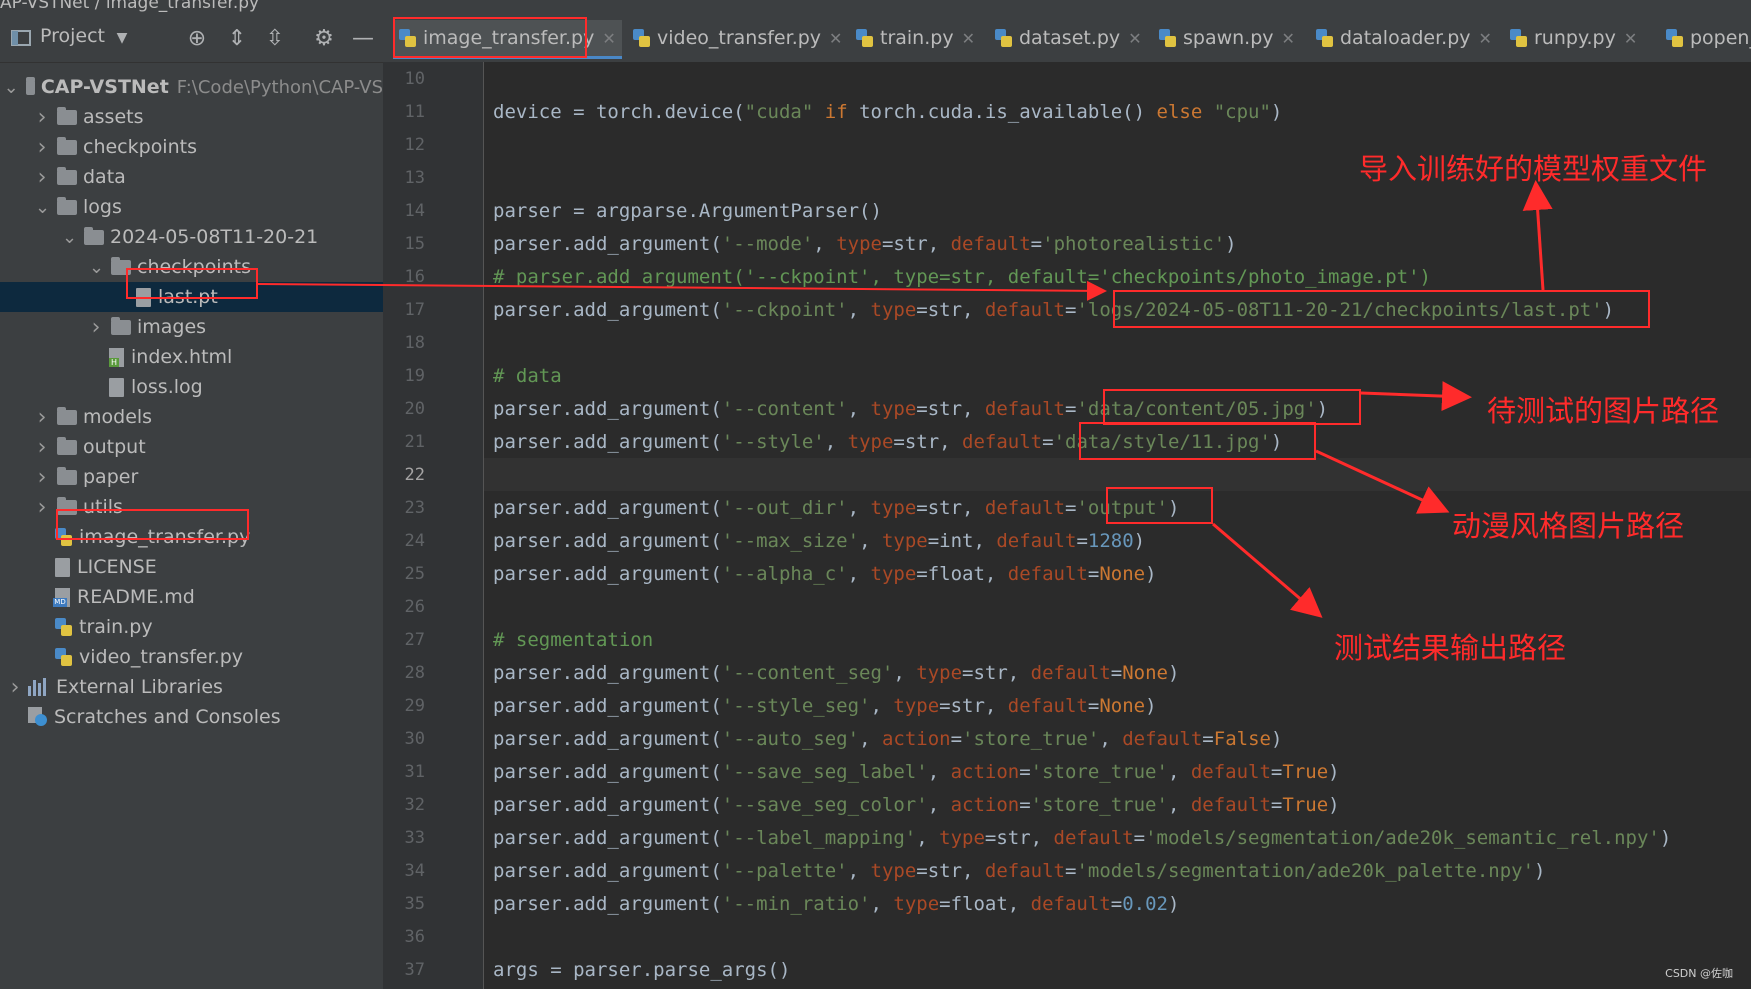  What do you see at coordinates (191, 717) in the screenshot?
I see `tree-item-scratches-and-consoles: Scratches and Consoles` at bounding box center [191, 717].